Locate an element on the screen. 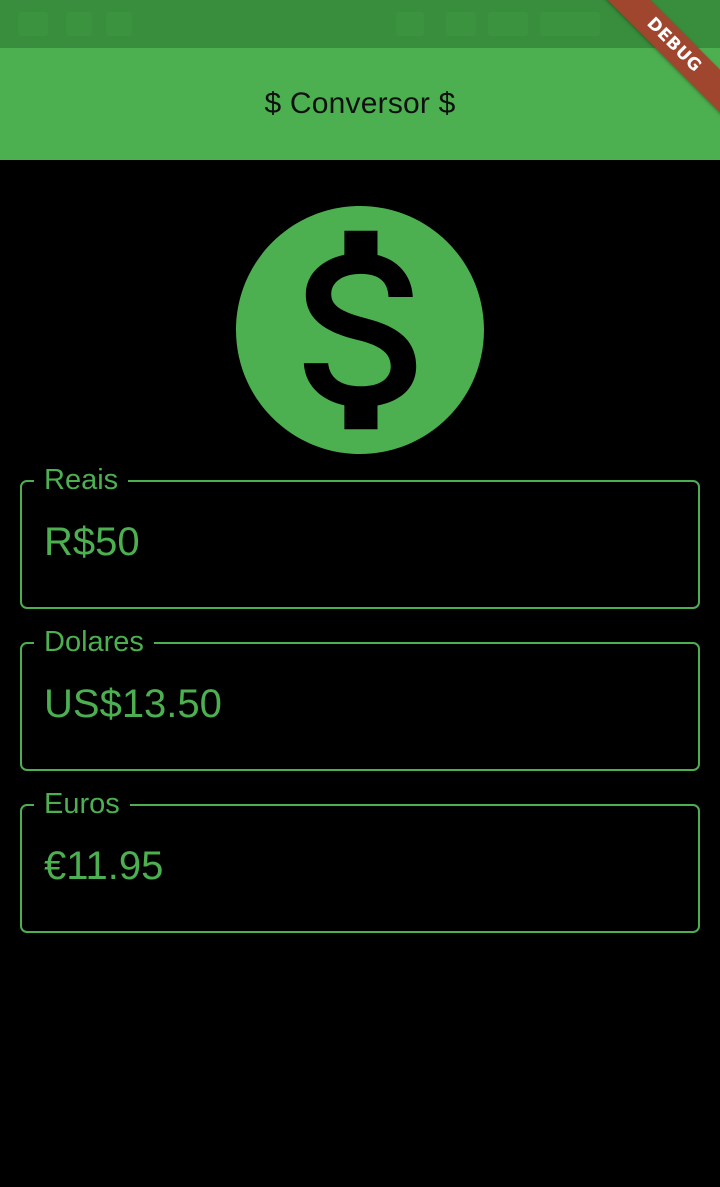 The height and width of the screenshot is (1187, 720). monetization-on-icon is located at coordinates (360, 330).